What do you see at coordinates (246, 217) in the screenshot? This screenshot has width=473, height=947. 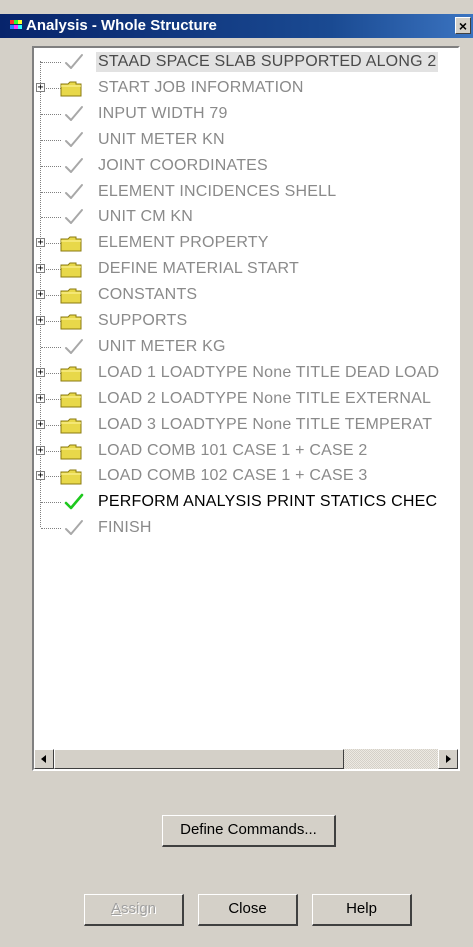 I see `tree-node: UNIT CM KN` at bounding box center [246, 217].